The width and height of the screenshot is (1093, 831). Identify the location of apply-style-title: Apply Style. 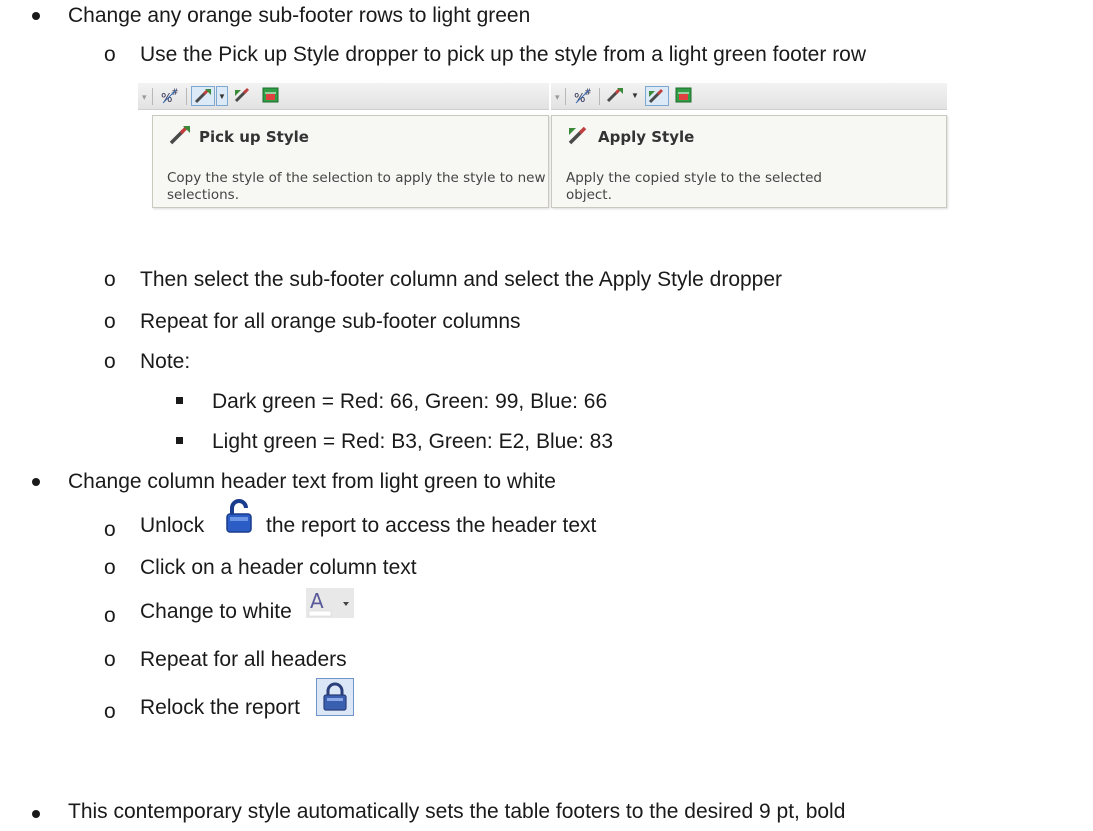
(646, 137).